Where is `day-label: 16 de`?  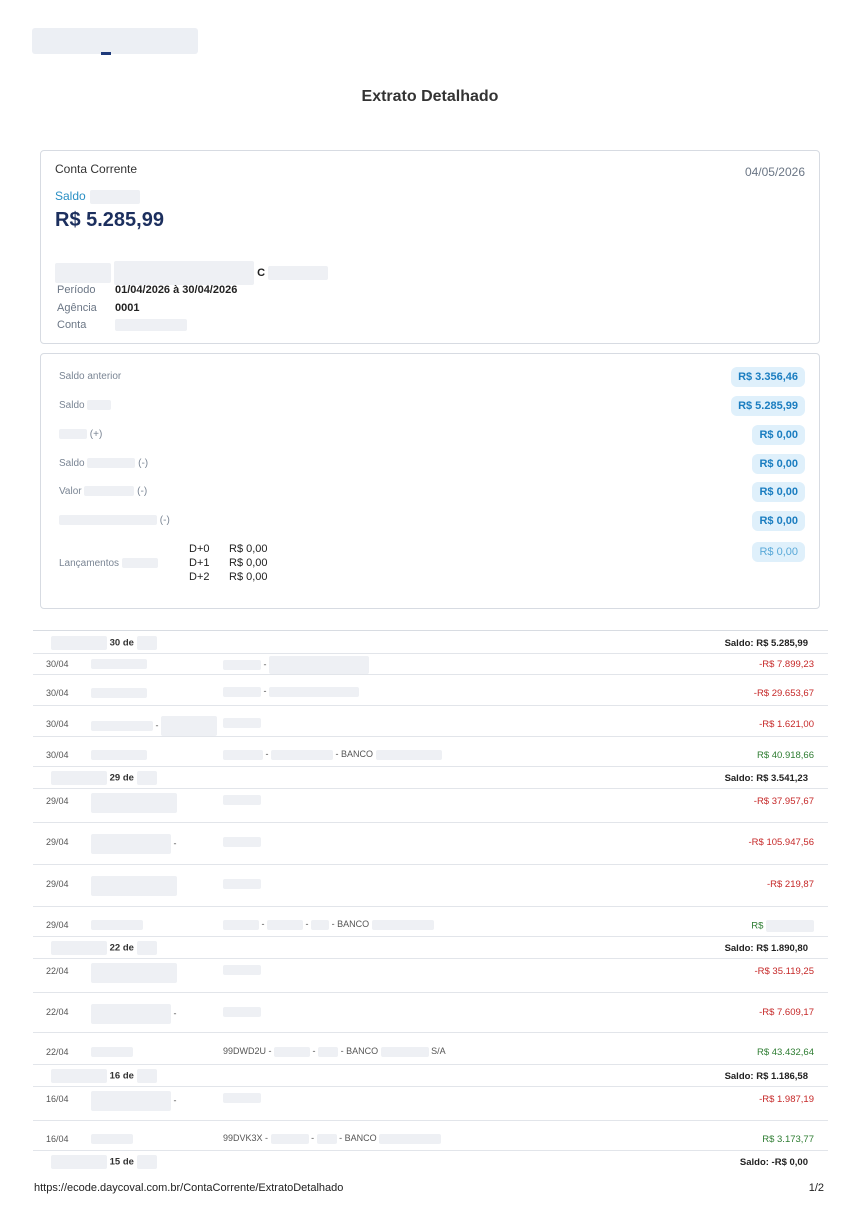 day-label: 16 de is located at coordinates (104, 1076).